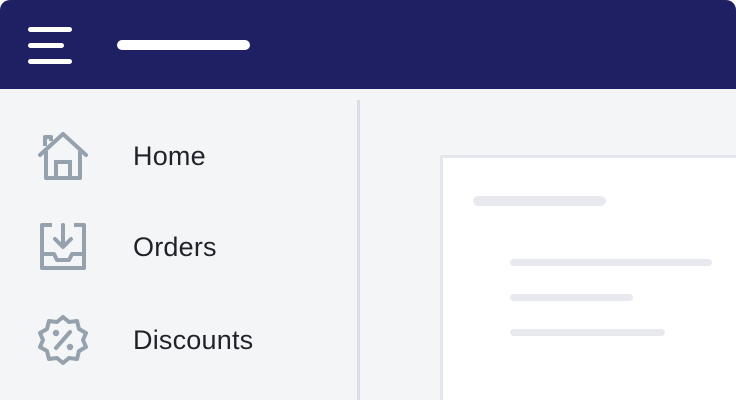  I want to click on sidebar-item-label: Home, so click(169, 155).